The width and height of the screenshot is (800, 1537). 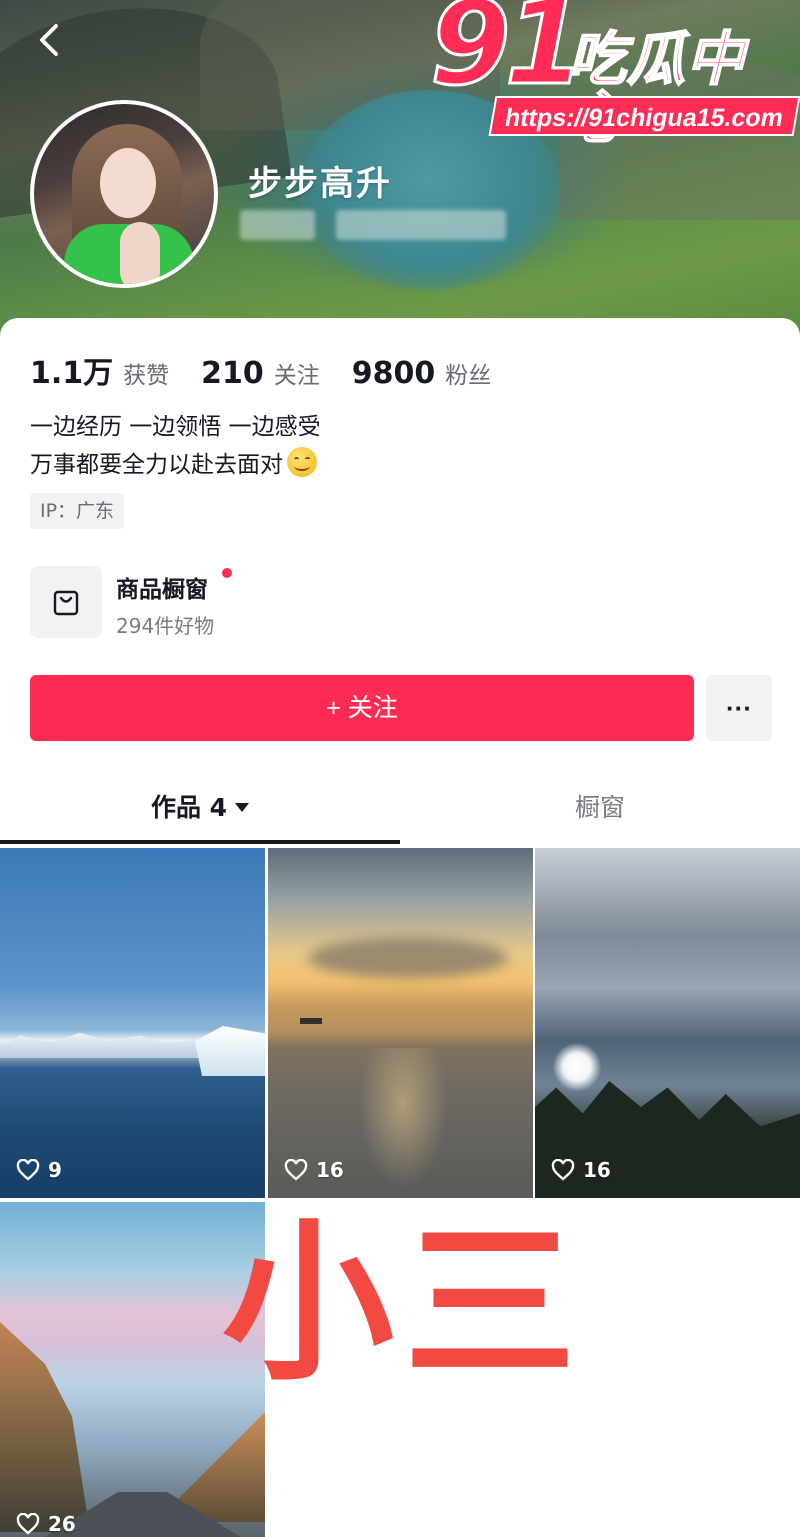 What do you see at coordinates (644, 116) in the screenshot?
I see `watermark-url: https://91chigua15.com` at bounding box center [644, 116].